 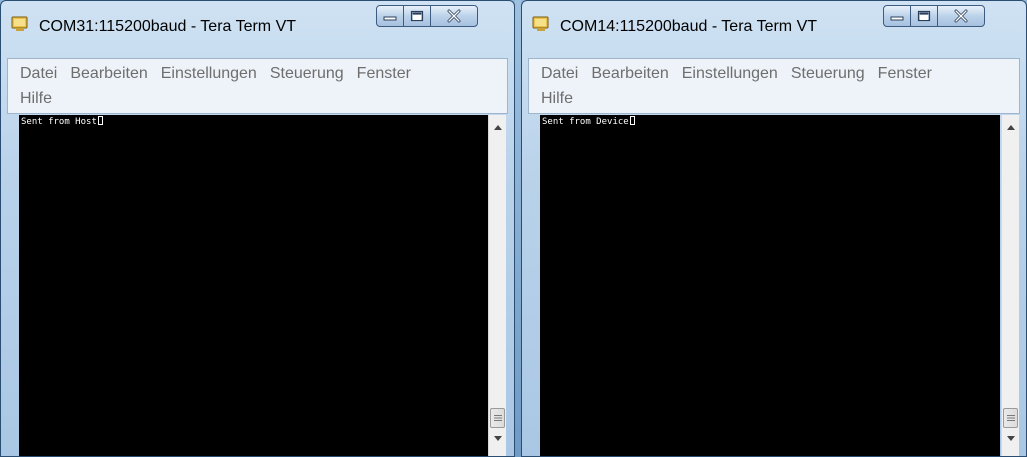 I want to click on window-title: COM14:115200baud - Tera Term VT, so click(x=689, y=26).